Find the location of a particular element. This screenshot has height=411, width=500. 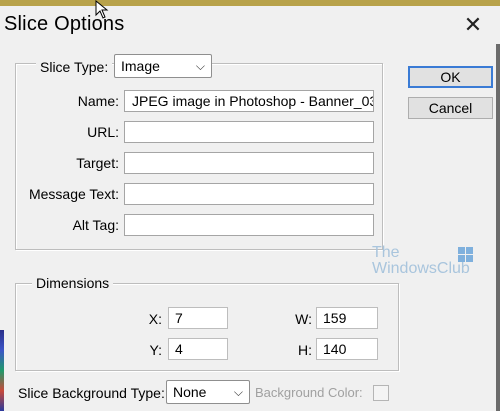

target-label: Target: is located at coordinates (97, 163).